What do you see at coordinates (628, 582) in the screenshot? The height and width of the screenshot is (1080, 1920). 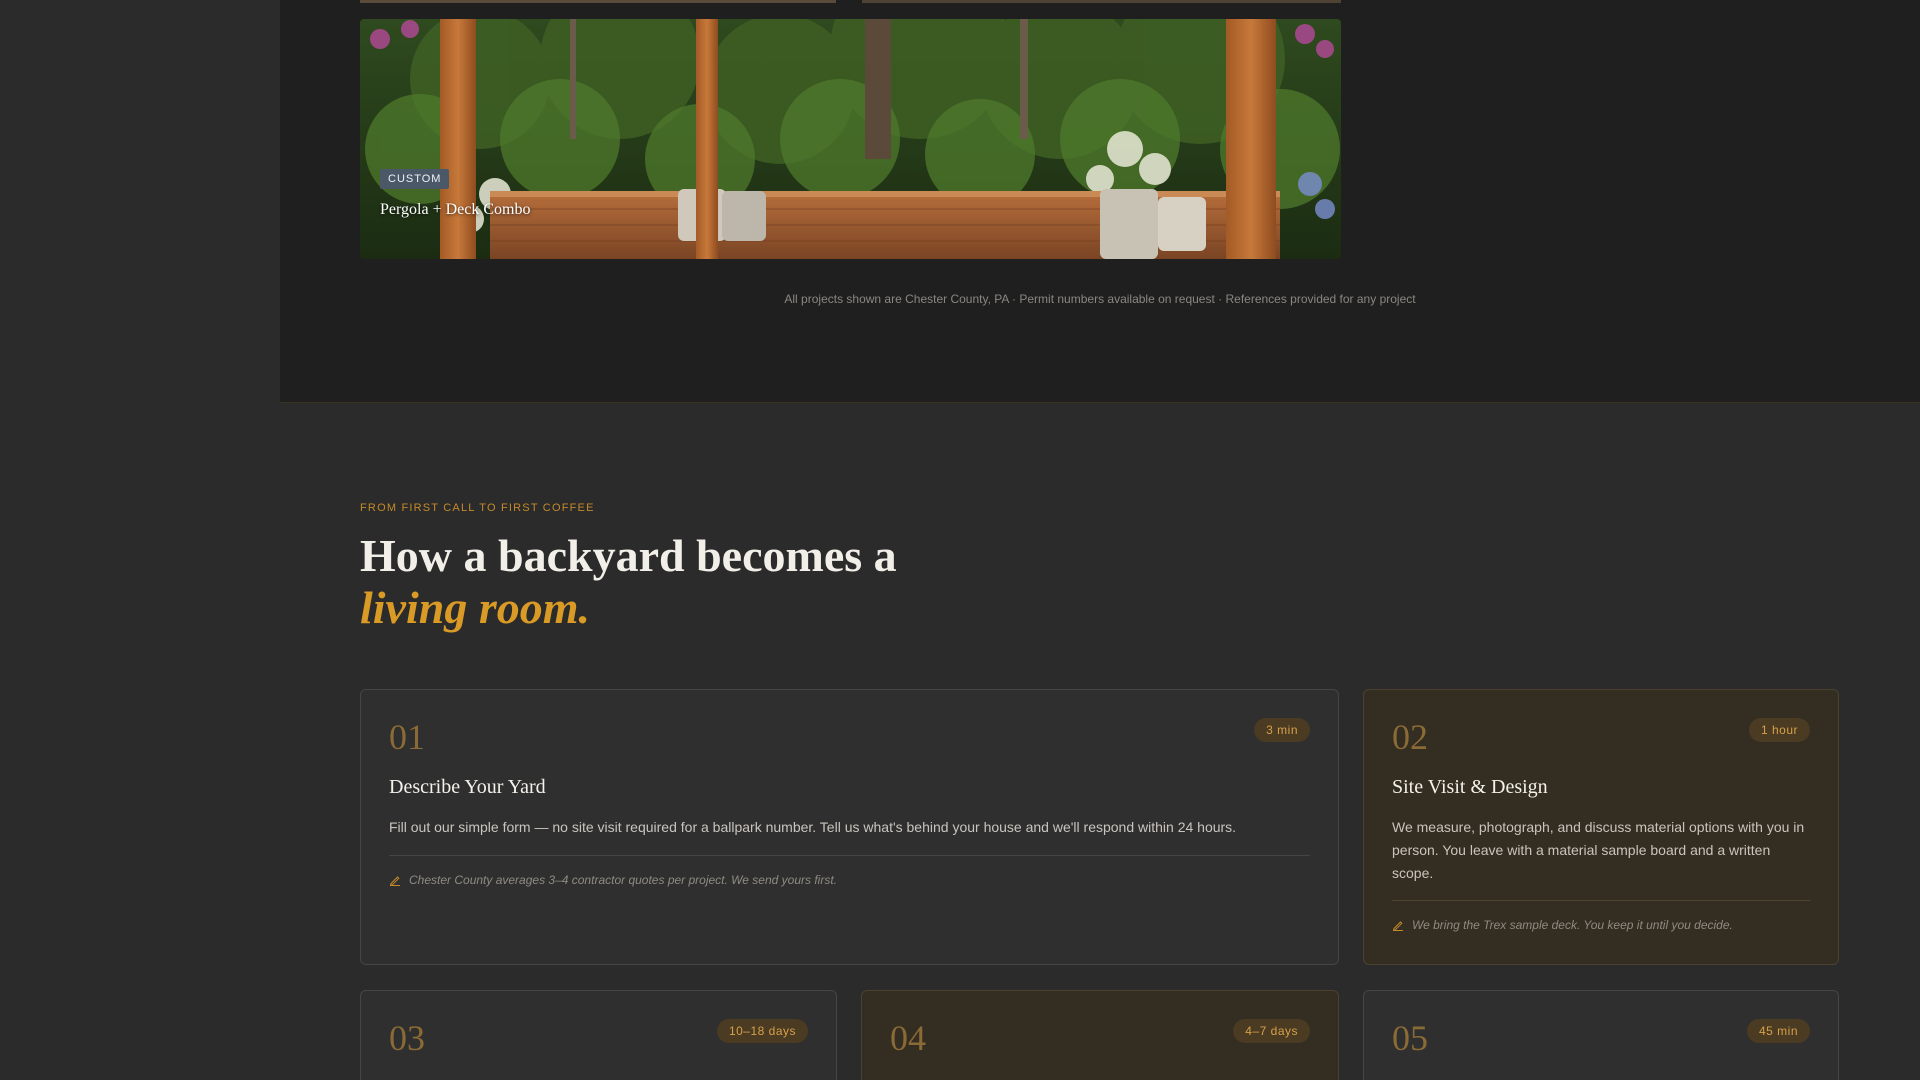 I see `section-headline: How a backyard becomes a living room.` at bounding box center [628, 582].